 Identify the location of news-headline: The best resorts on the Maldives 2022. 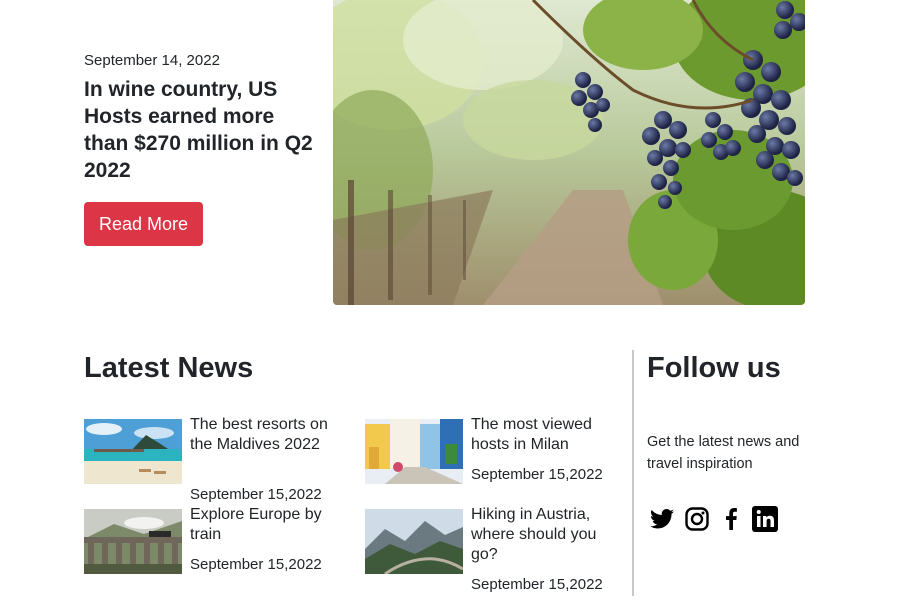
(264, 435).